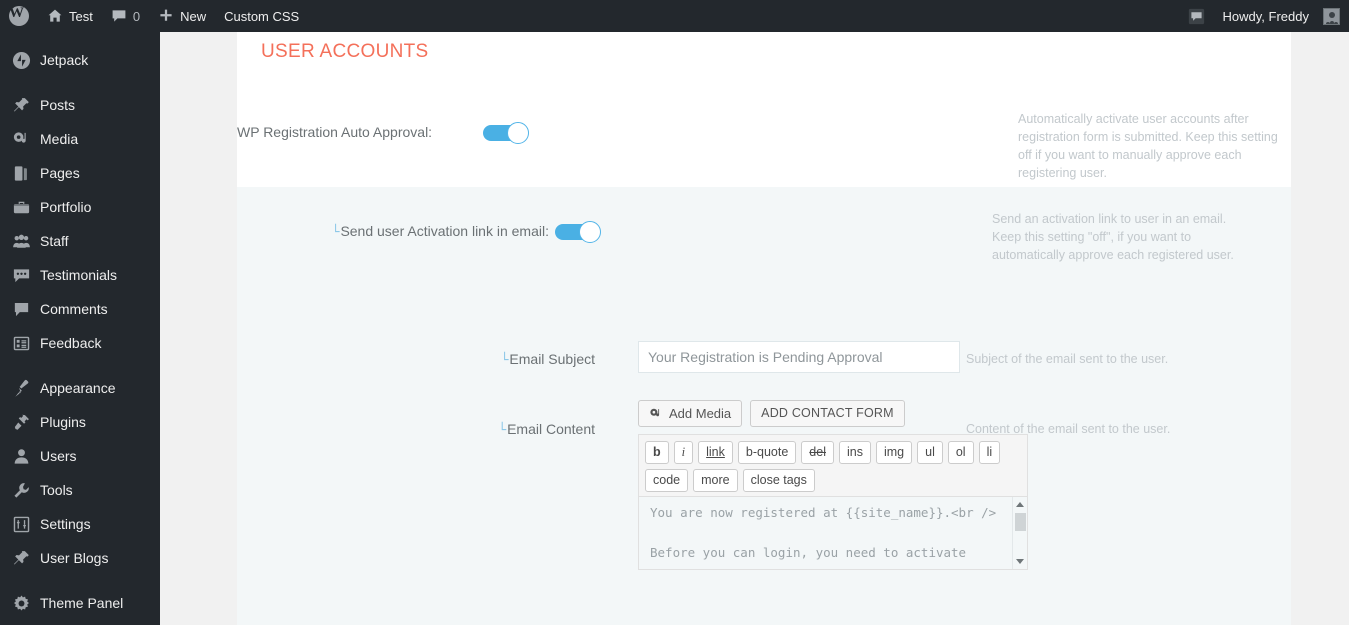 The width and height of the screenshot is (1349, 625). What do you see at coordinates (60, 173) in the screenshot?
I see `sidebar-item-label: Pages` at bounding box center [60, 173].